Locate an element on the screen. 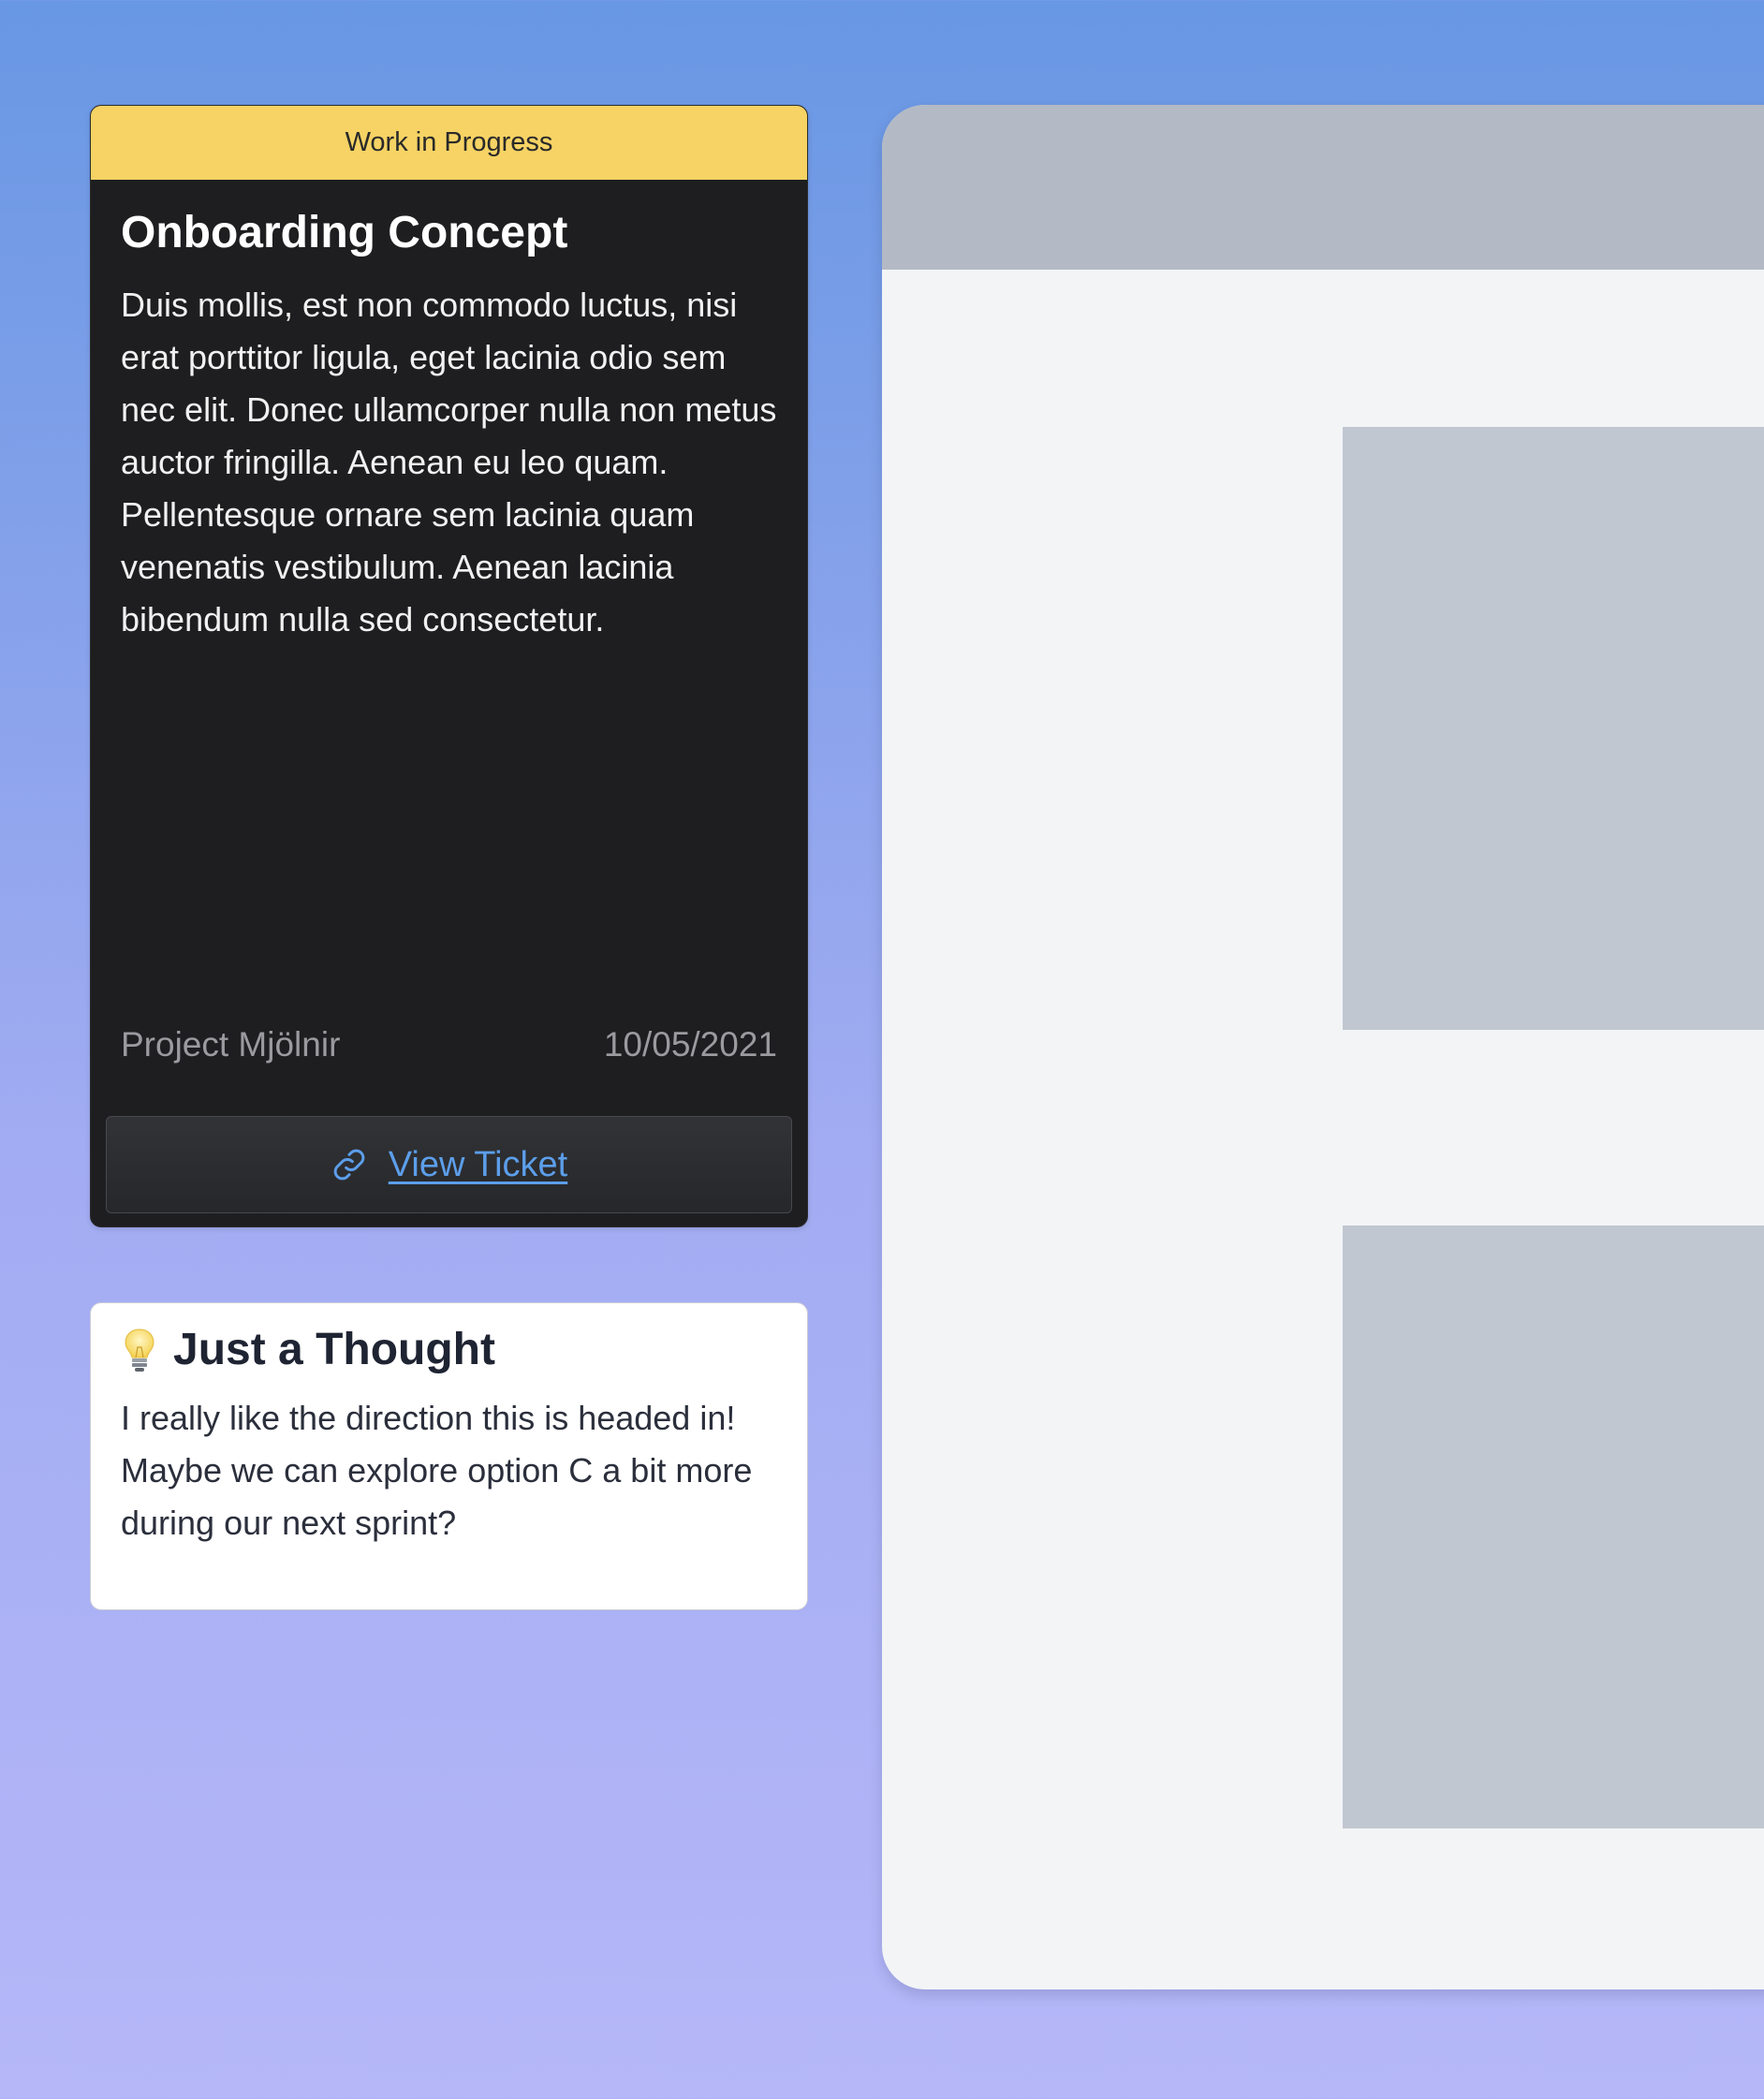 The image size is (1764, 2099). task-title: Onboarding Concept is located at coordinates (344, 232).